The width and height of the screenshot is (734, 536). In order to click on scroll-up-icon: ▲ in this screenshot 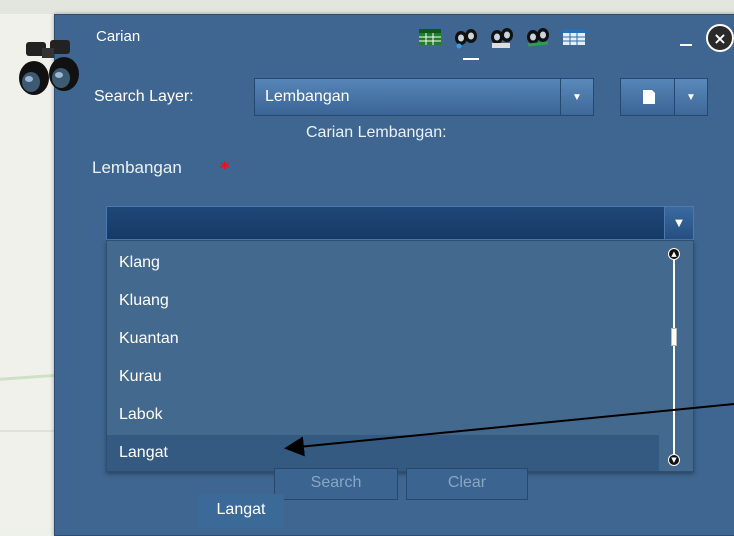, I will do `click(674, 254)`.